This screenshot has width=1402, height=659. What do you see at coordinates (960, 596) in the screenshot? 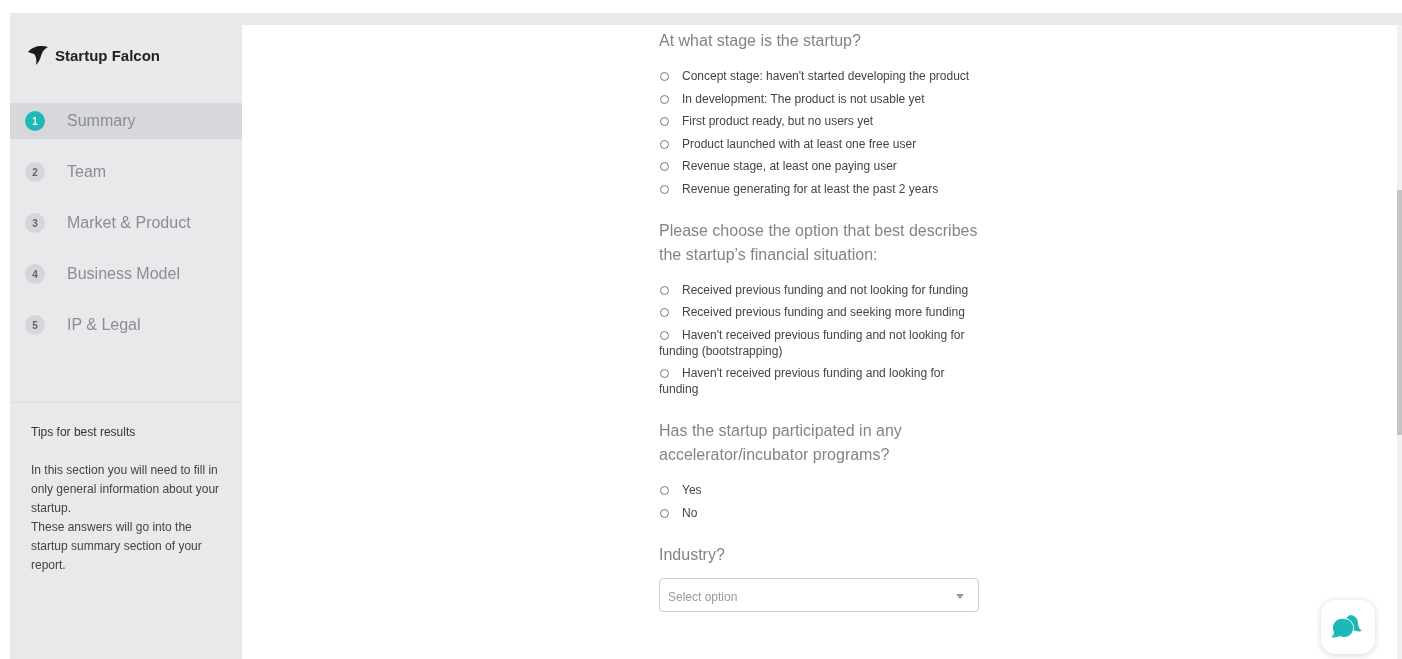
I see `dropdown-caret-icon` at bounding box center [960, 596].